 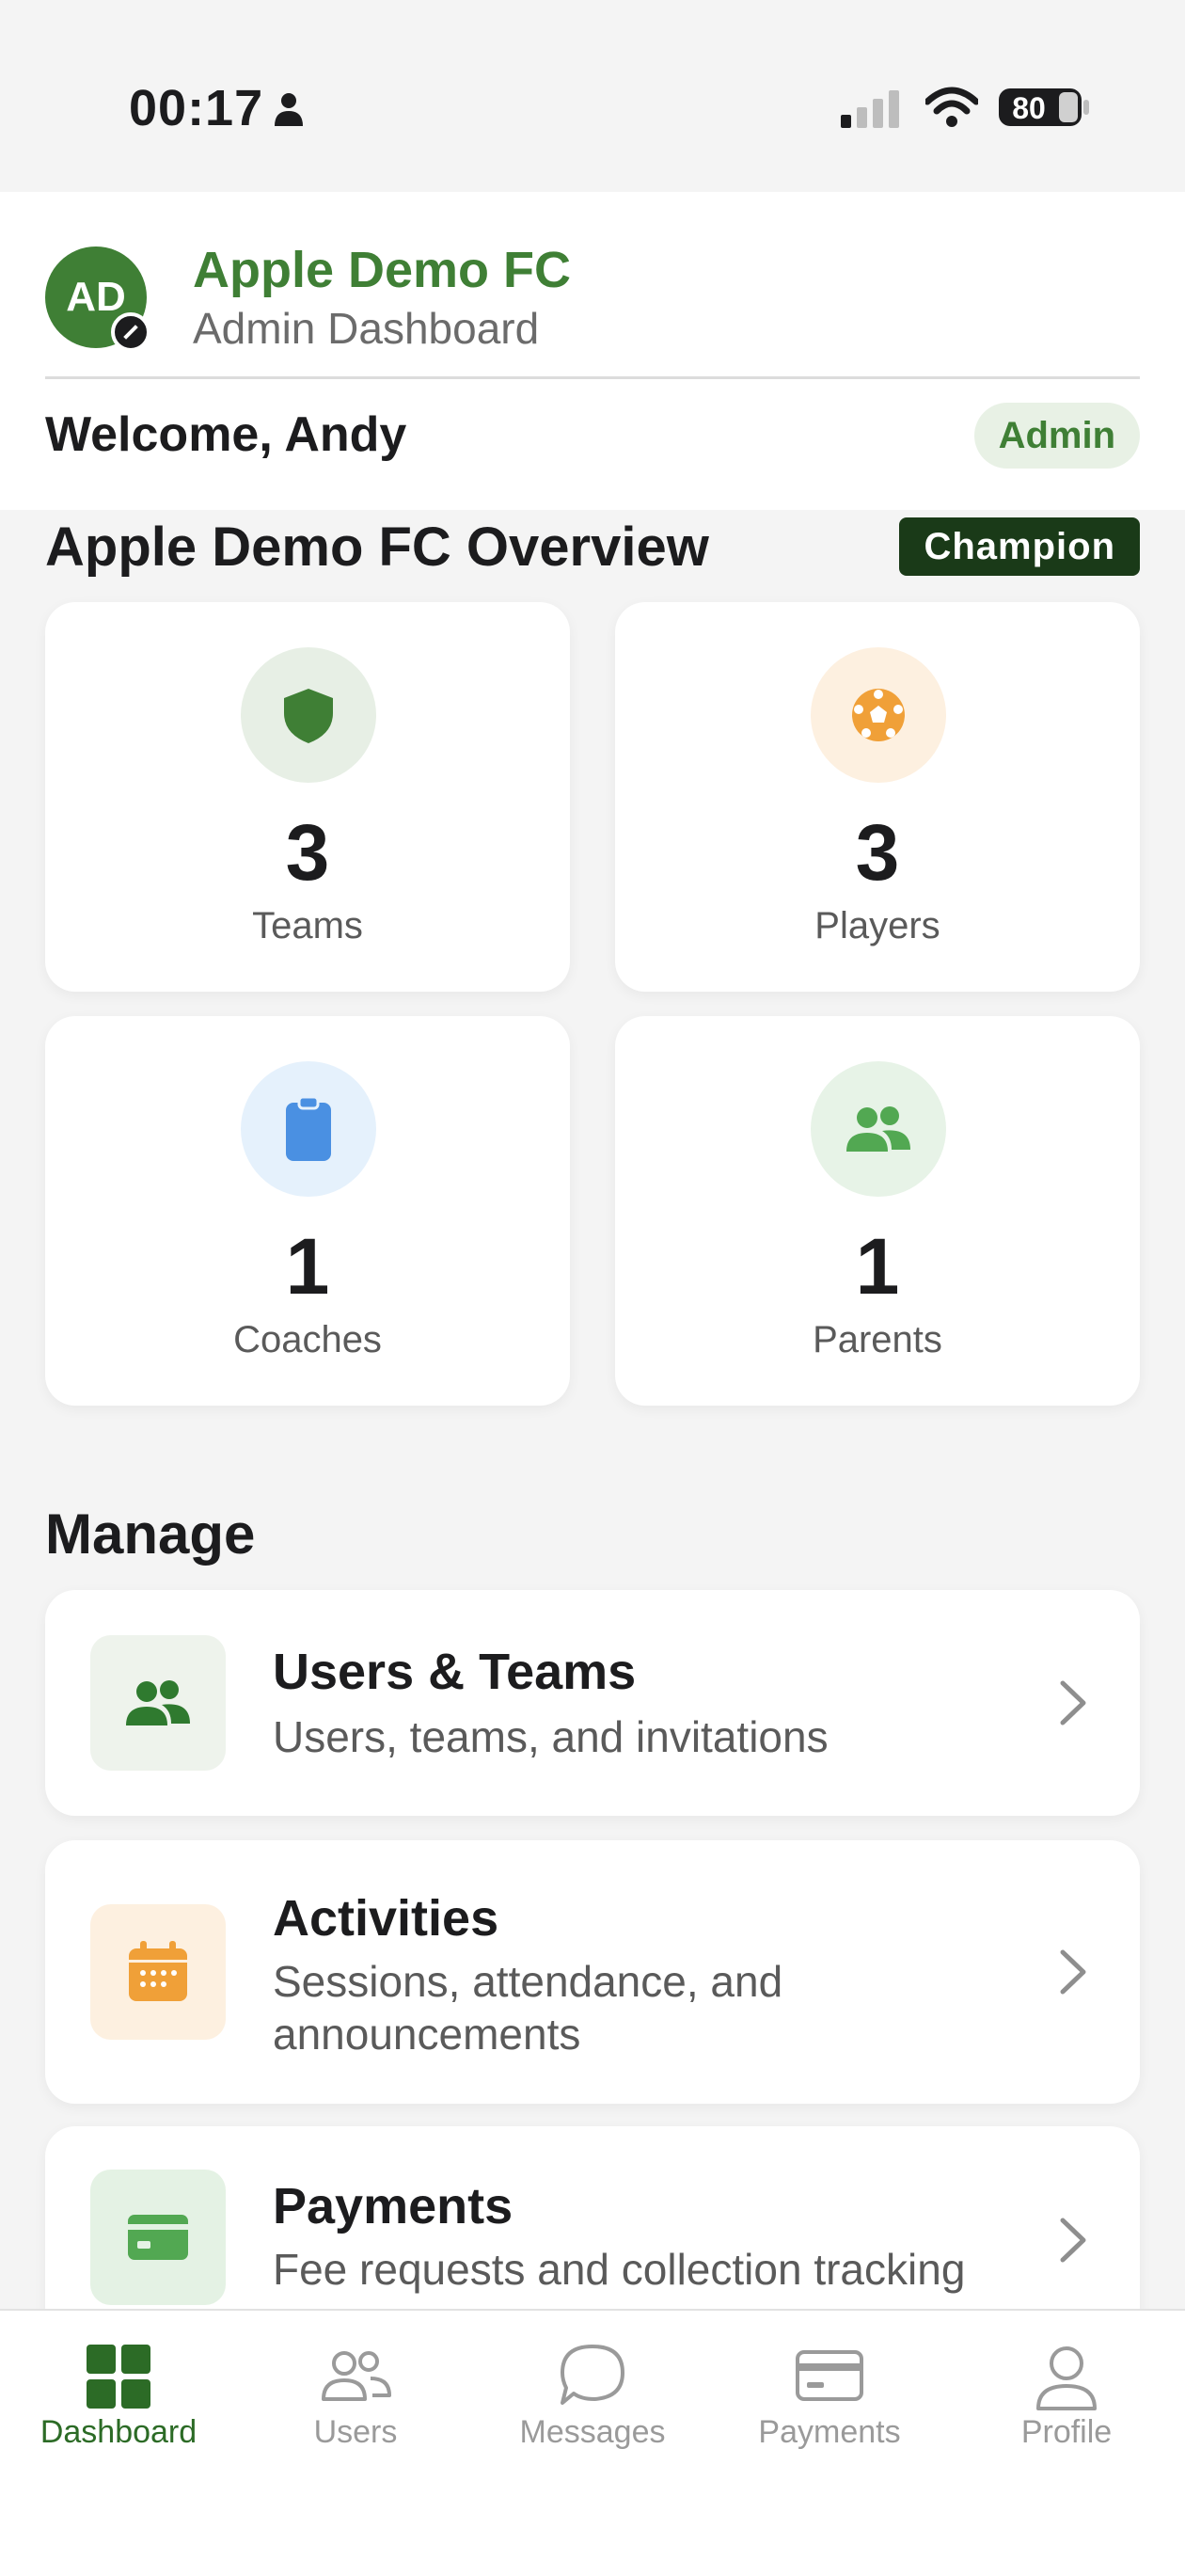 What do you see at coordinates (366, 328) in the screenshot?
I see `dashboard-subtitle: Admin Dashboard` at bounding box center [366, 328].